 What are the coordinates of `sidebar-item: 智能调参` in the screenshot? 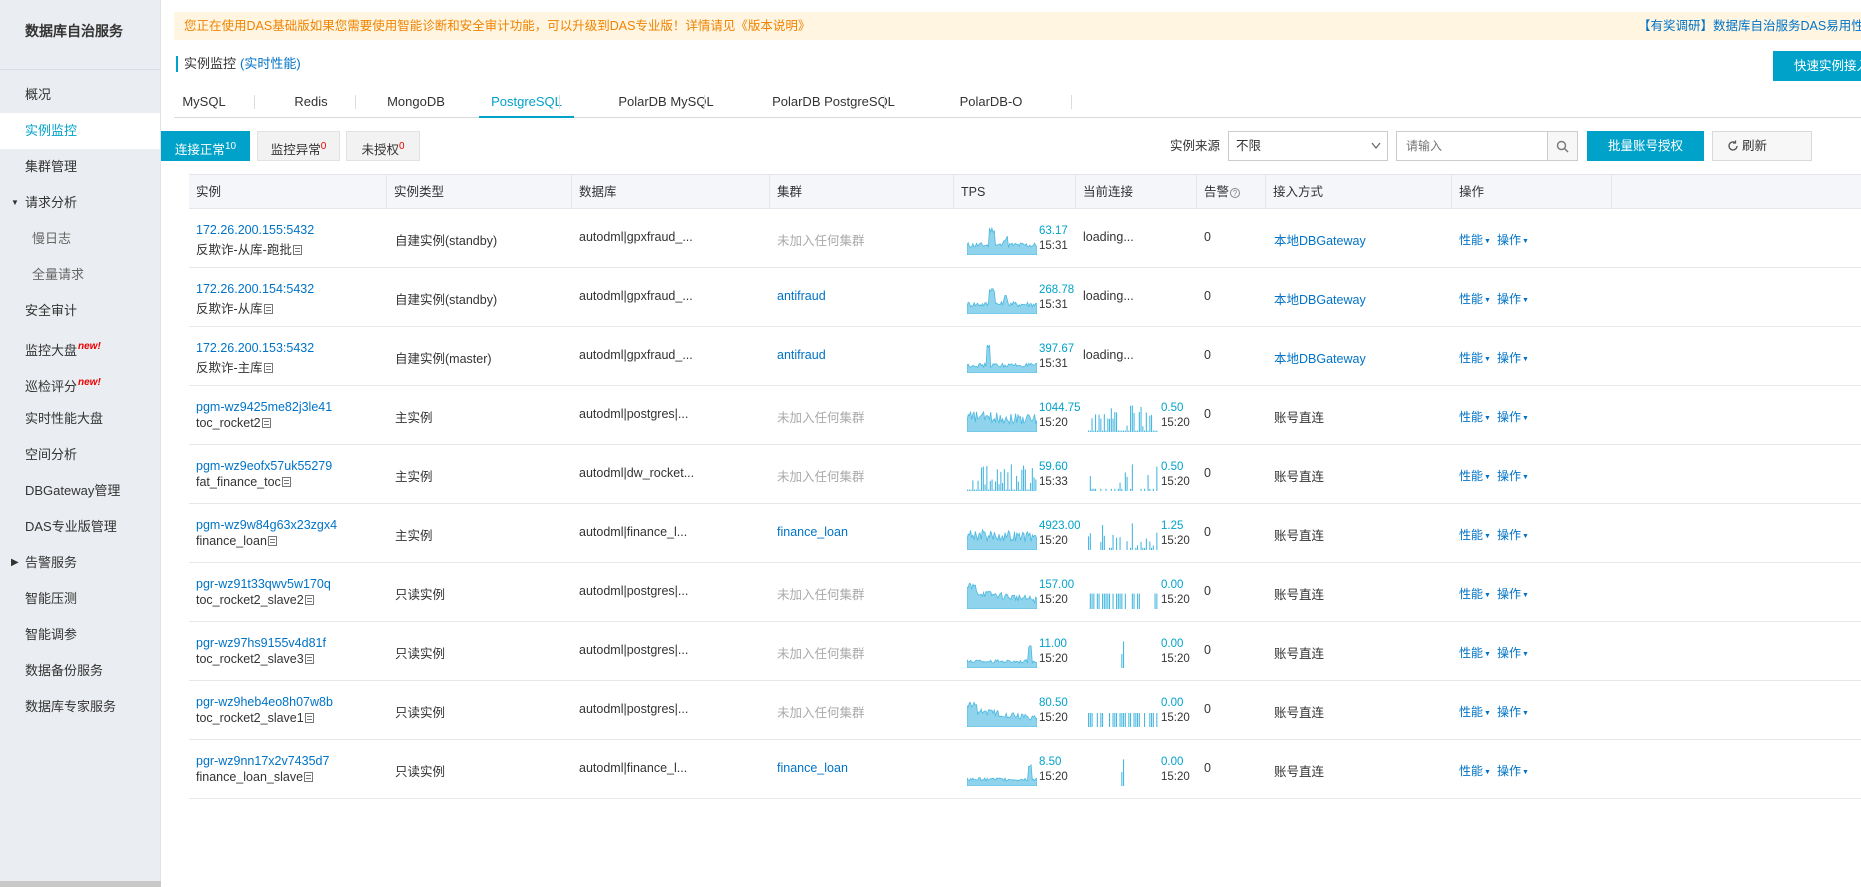 It's located at (80, 635).